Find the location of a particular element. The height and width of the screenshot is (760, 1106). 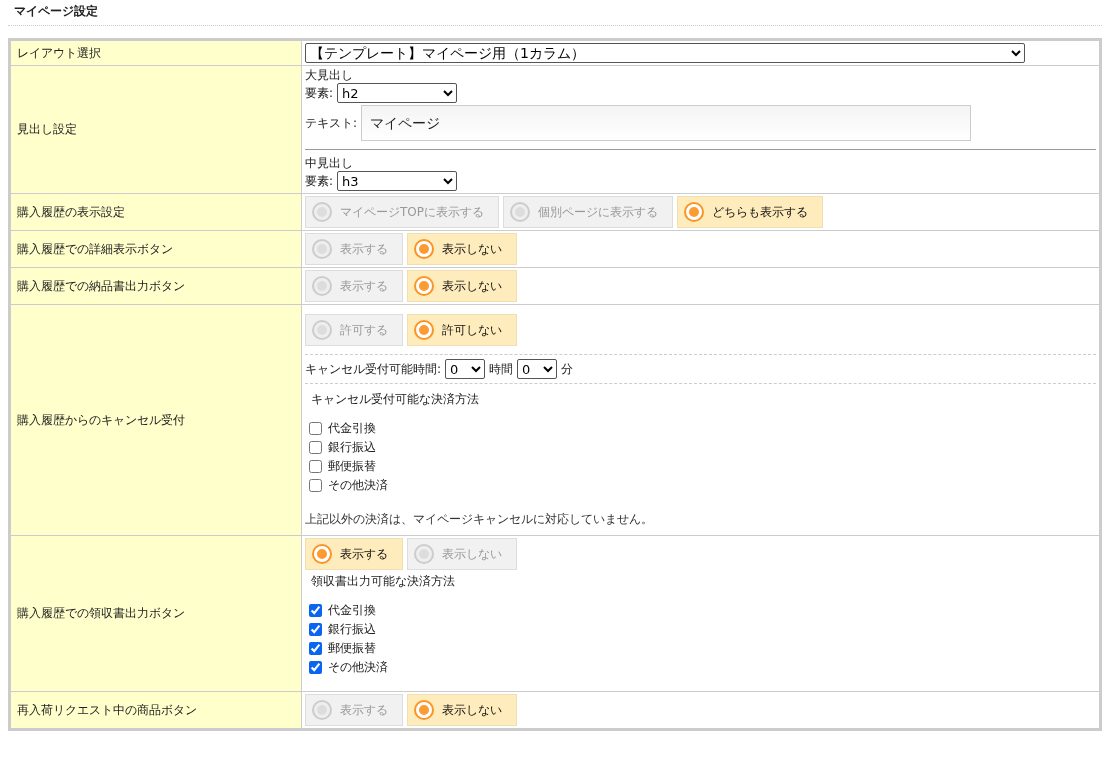

row-label: 購入履歴での納品書出力ボタン is located at coordinates (155, 286).